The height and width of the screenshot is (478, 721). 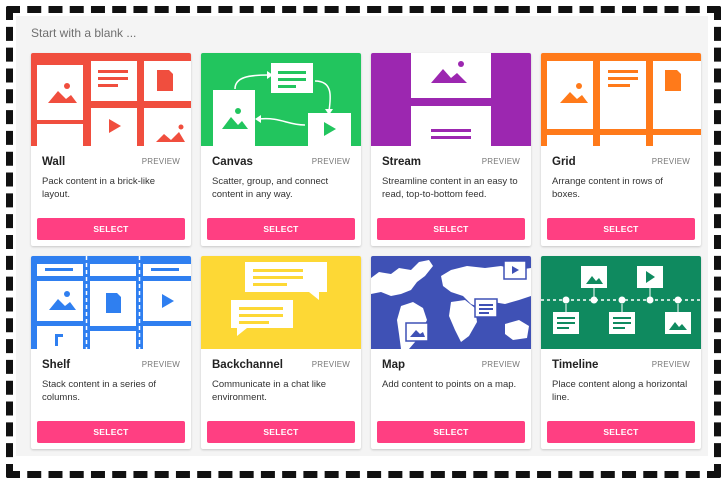 What do you see at coordinates (111, 302) in the screenshot?
I see `shelf-illustration` at bounding box center [111, 302].